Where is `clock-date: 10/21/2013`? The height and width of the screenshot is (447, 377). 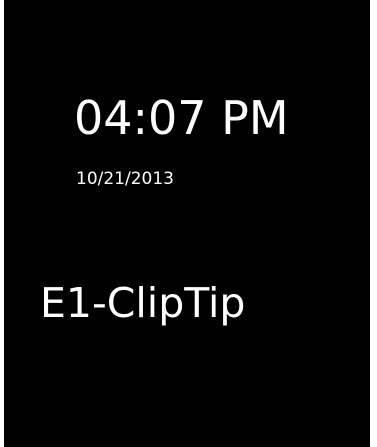
clock-date: 10/21/2013 is located at coordinates (125, 179).